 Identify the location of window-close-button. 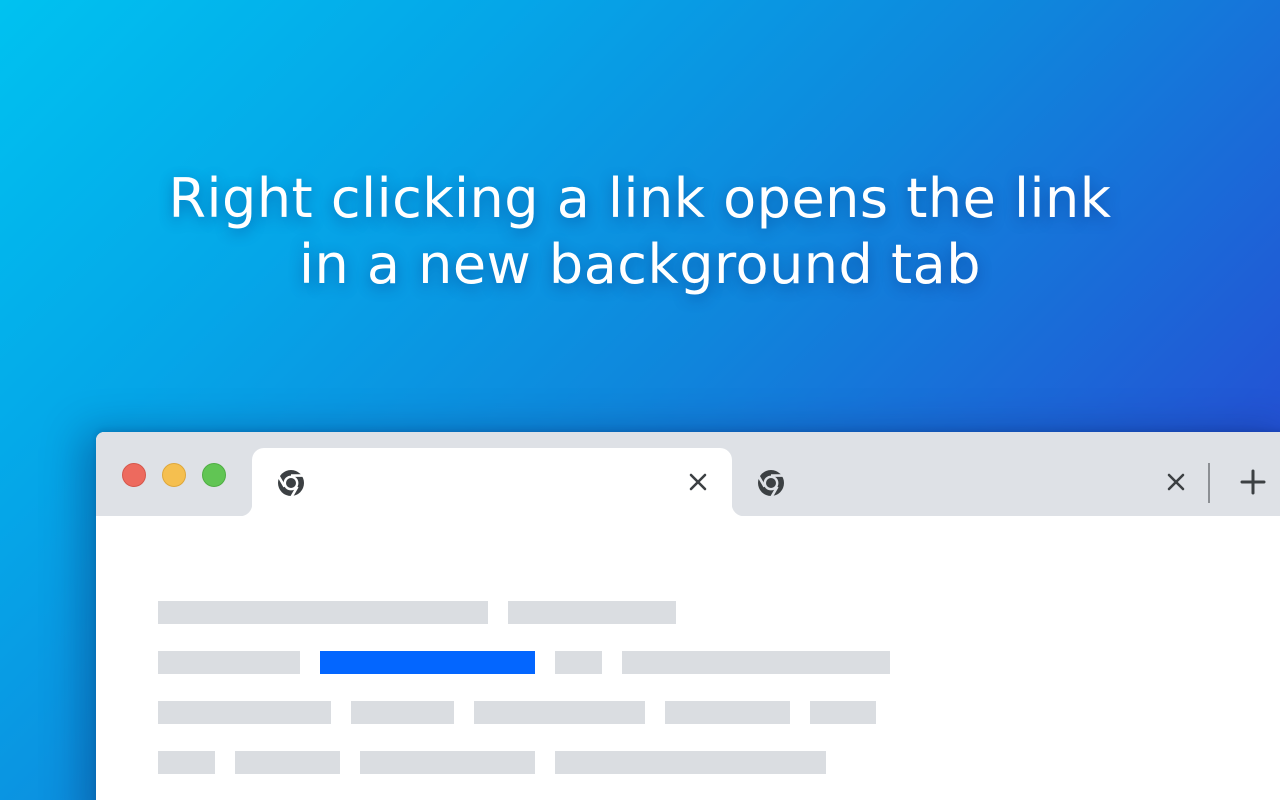
(134, 475).